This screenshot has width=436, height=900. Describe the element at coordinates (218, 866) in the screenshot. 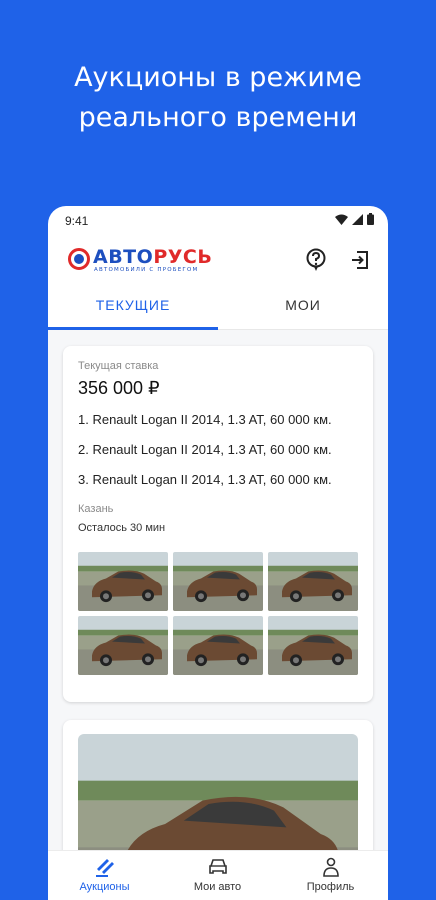

I see `car-icon` at that location.